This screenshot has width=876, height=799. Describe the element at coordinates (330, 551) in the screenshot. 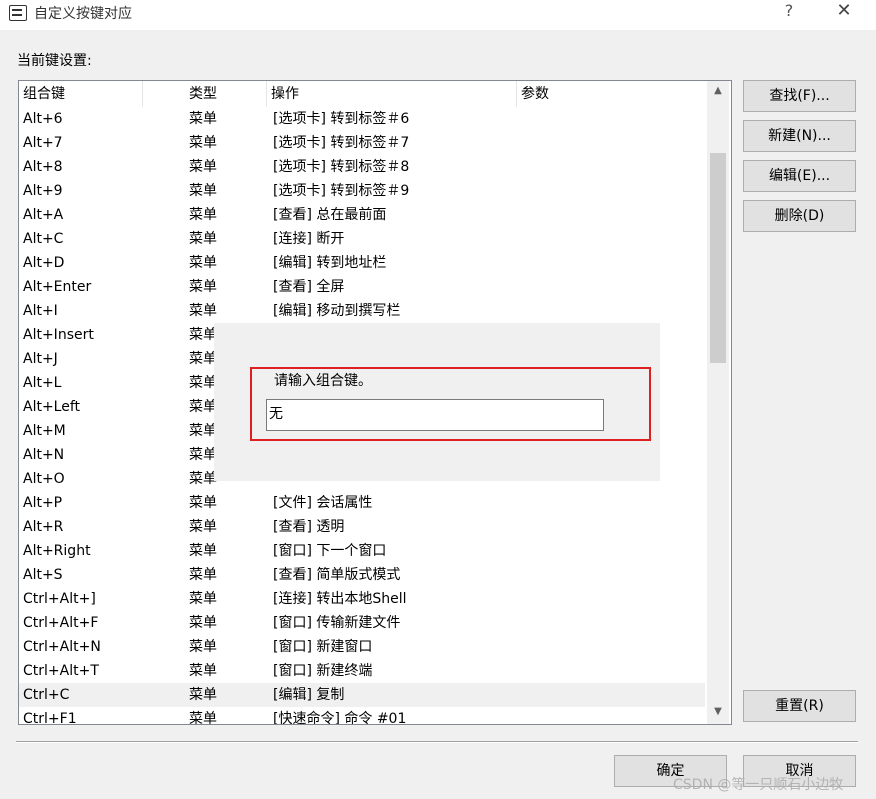

I see `row-action: [窗口] 下一个窗口` at that location.